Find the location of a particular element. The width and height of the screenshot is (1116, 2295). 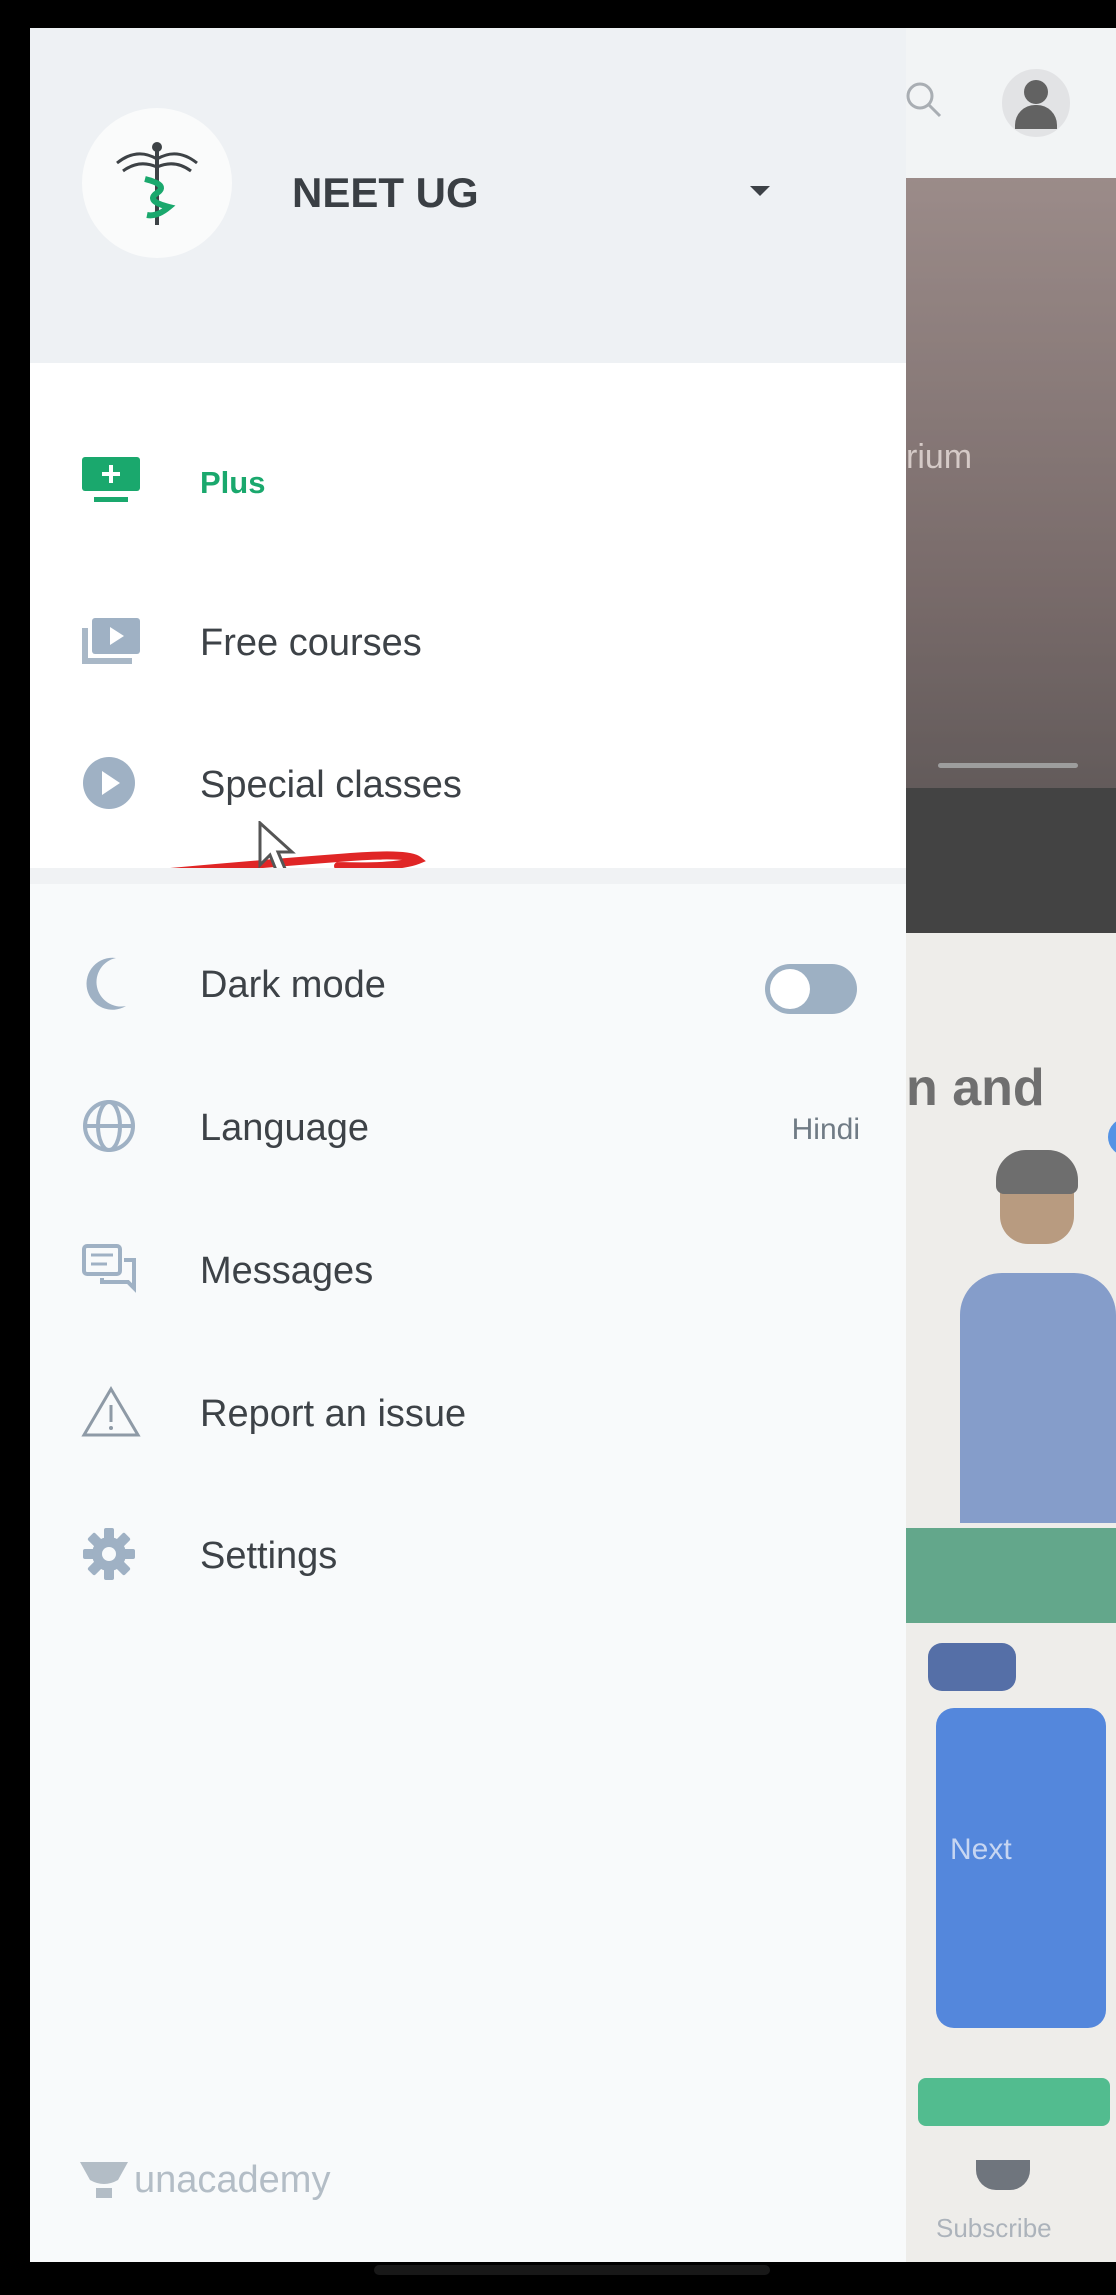

menu-item-report-issue: Report an issue is located at coordinates (468, 1412).